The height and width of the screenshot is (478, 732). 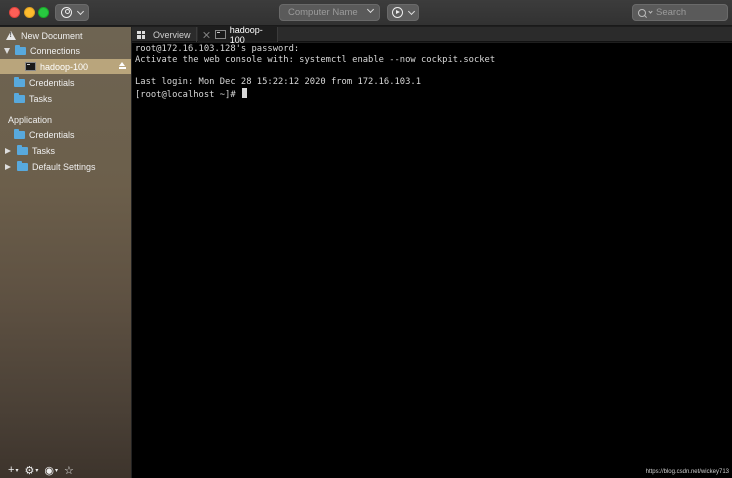 I want to click on terminal-prompt: [root@localhost ~]#, so click(x=188, y=95).